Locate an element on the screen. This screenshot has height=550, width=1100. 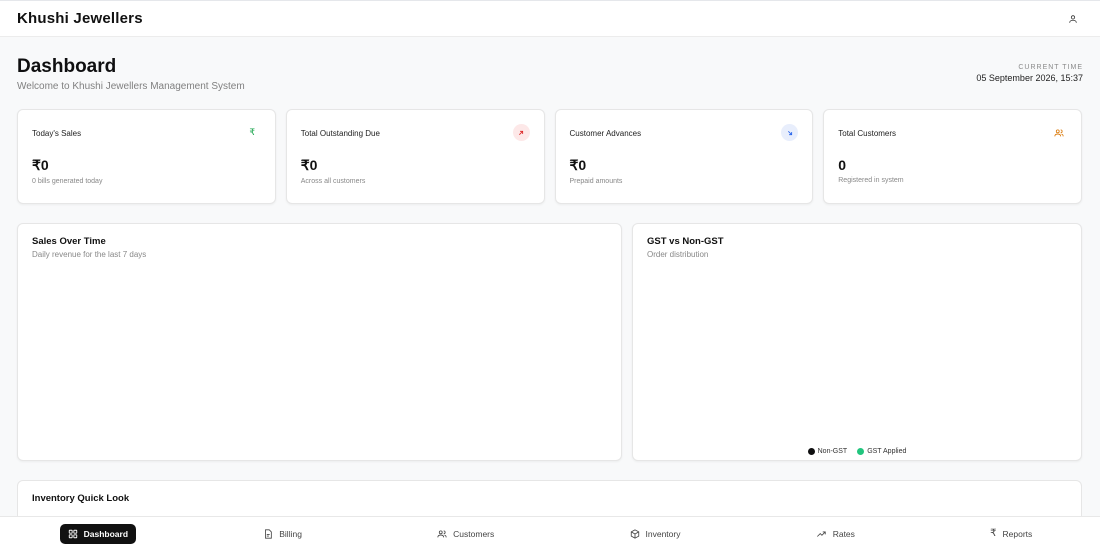
arrow-down-right-icon is located at coordinates (790, 132).